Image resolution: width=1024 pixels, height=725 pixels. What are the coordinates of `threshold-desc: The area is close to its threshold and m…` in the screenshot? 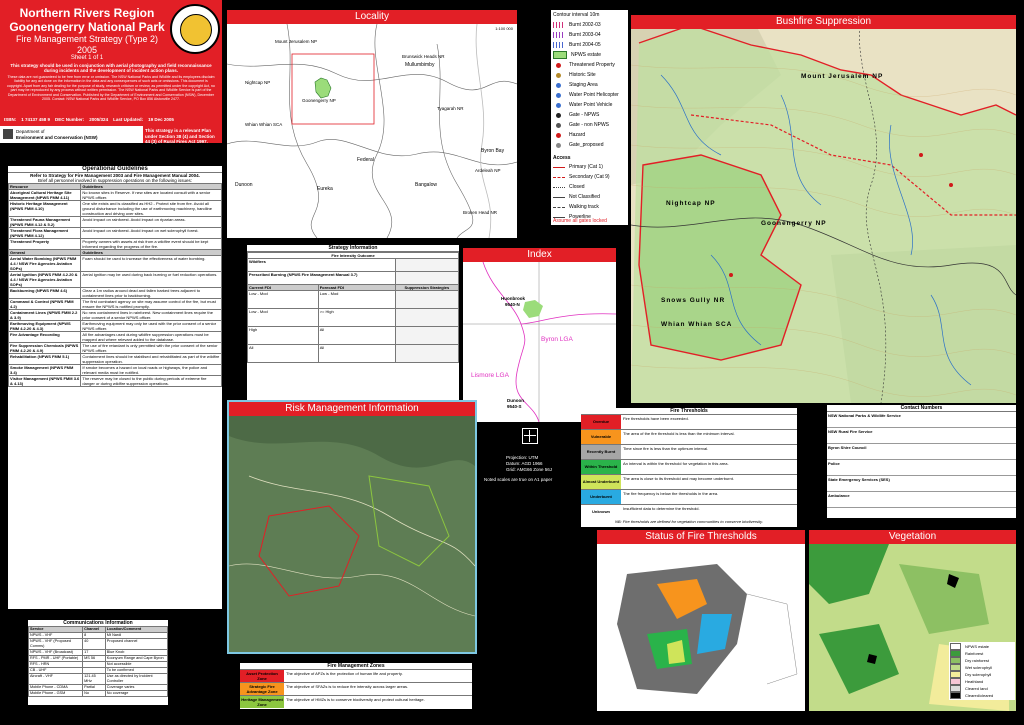 It's located at (678, 478).